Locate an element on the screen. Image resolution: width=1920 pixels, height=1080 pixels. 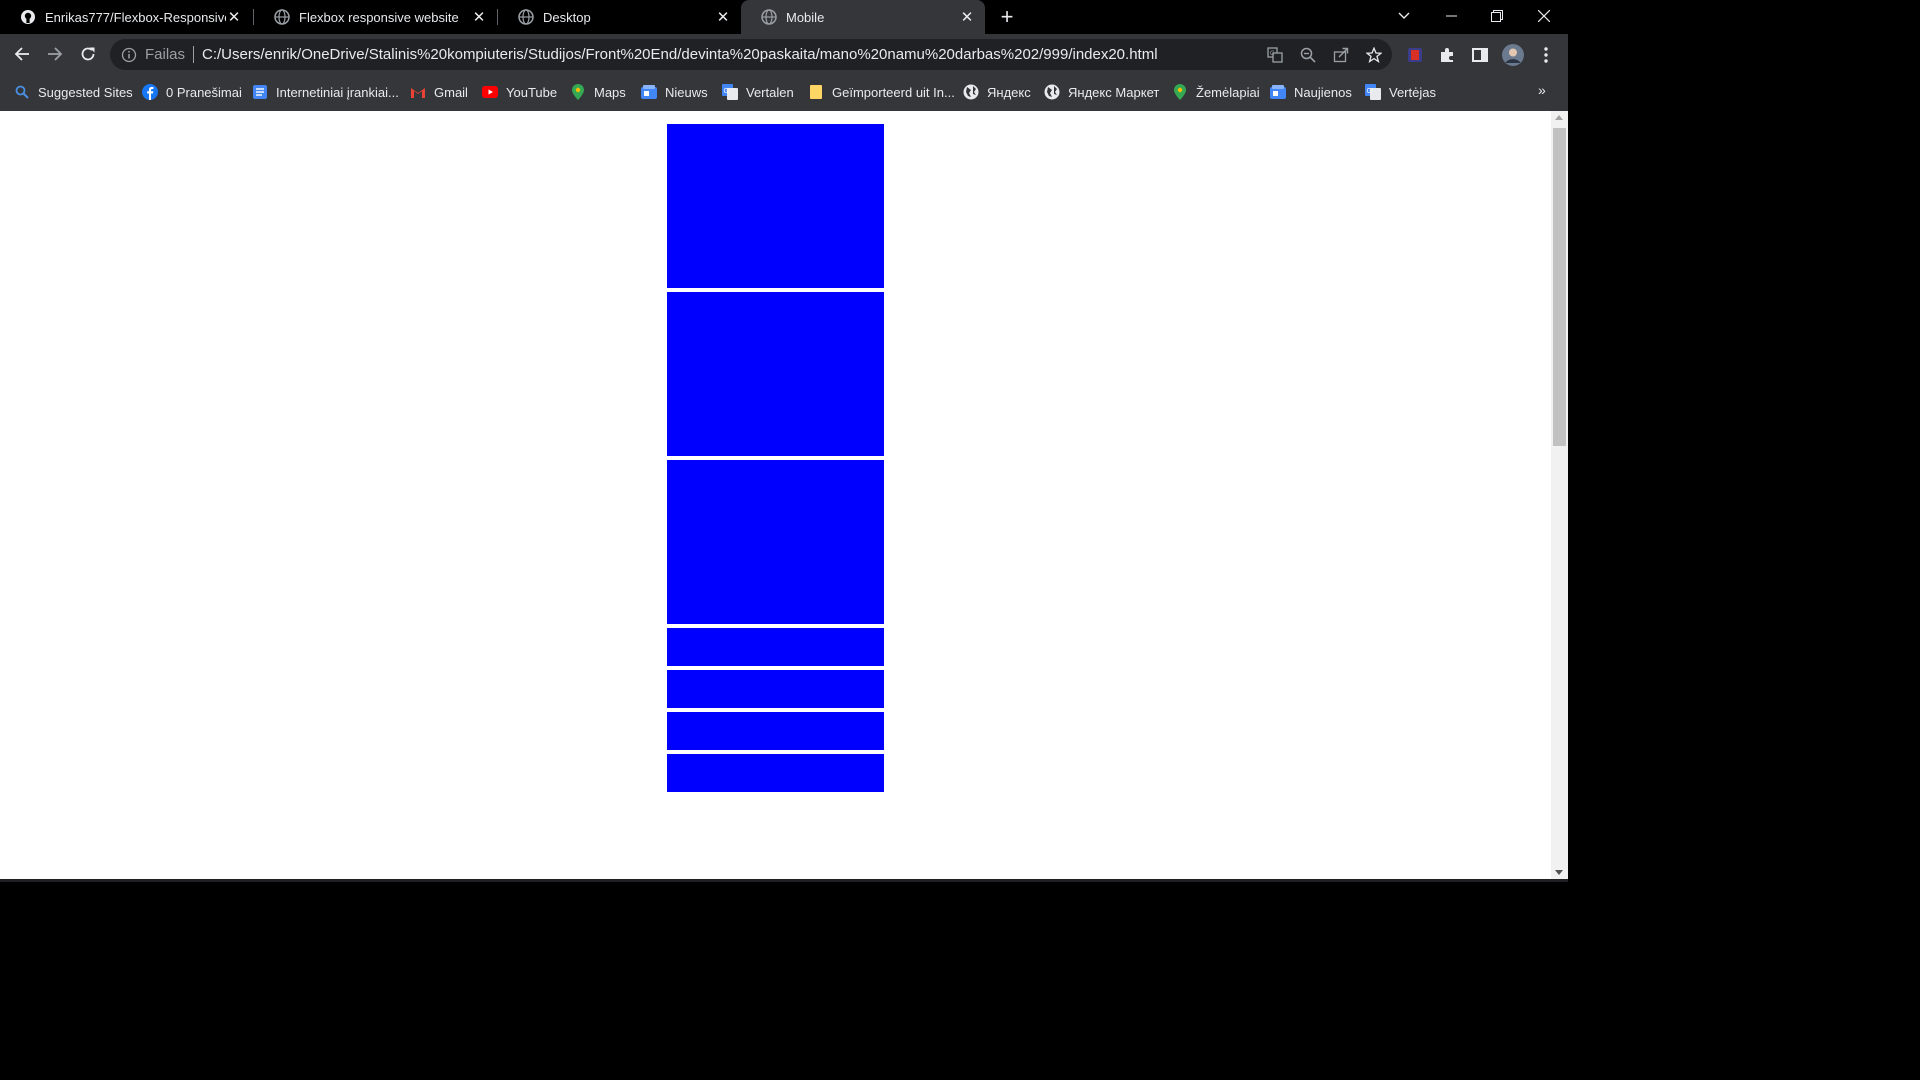
puzzle-icon is located at coordinates (1447, 55).